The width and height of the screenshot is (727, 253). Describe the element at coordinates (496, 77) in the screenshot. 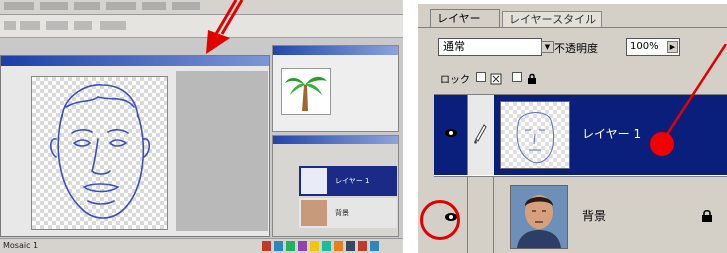

I see `lock-image-icon` at that location.